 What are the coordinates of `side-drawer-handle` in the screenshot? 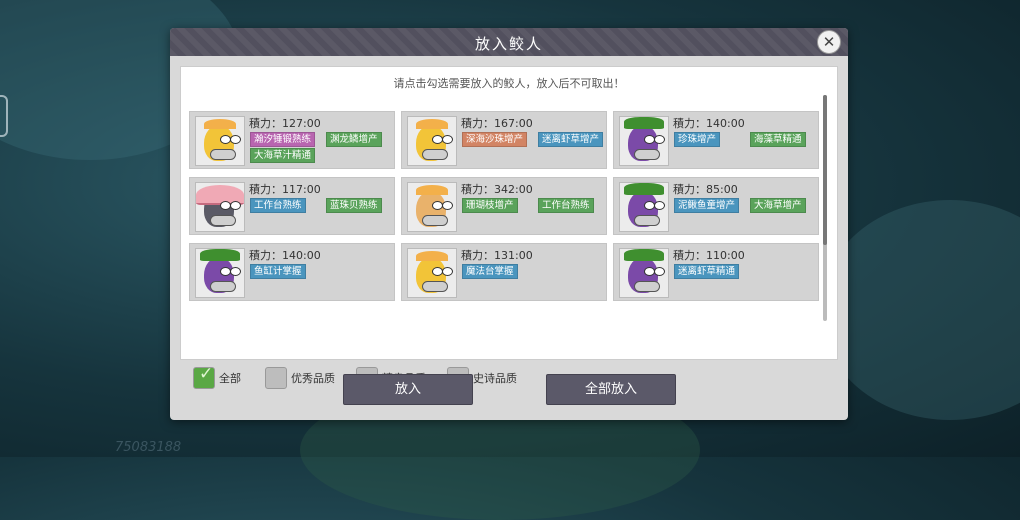 It's located at (4, 116).